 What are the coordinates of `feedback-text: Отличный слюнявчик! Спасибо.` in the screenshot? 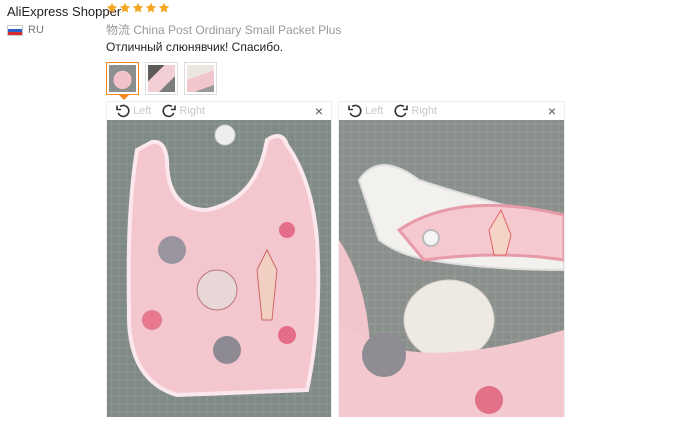 It's located at (195, 47).